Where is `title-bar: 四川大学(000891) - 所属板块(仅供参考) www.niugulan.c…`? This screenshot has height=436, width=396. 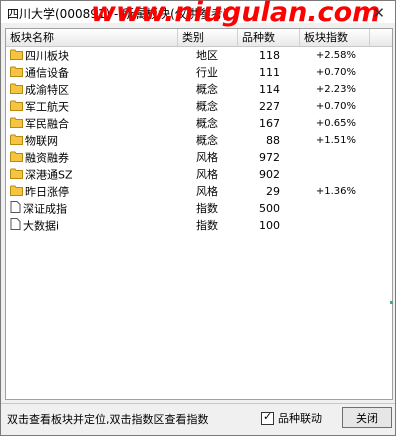 title-bar: 四川大学(000891) - 所属板块(仅供参考) www.niugulan.c… is located at coordinates (198, 14).